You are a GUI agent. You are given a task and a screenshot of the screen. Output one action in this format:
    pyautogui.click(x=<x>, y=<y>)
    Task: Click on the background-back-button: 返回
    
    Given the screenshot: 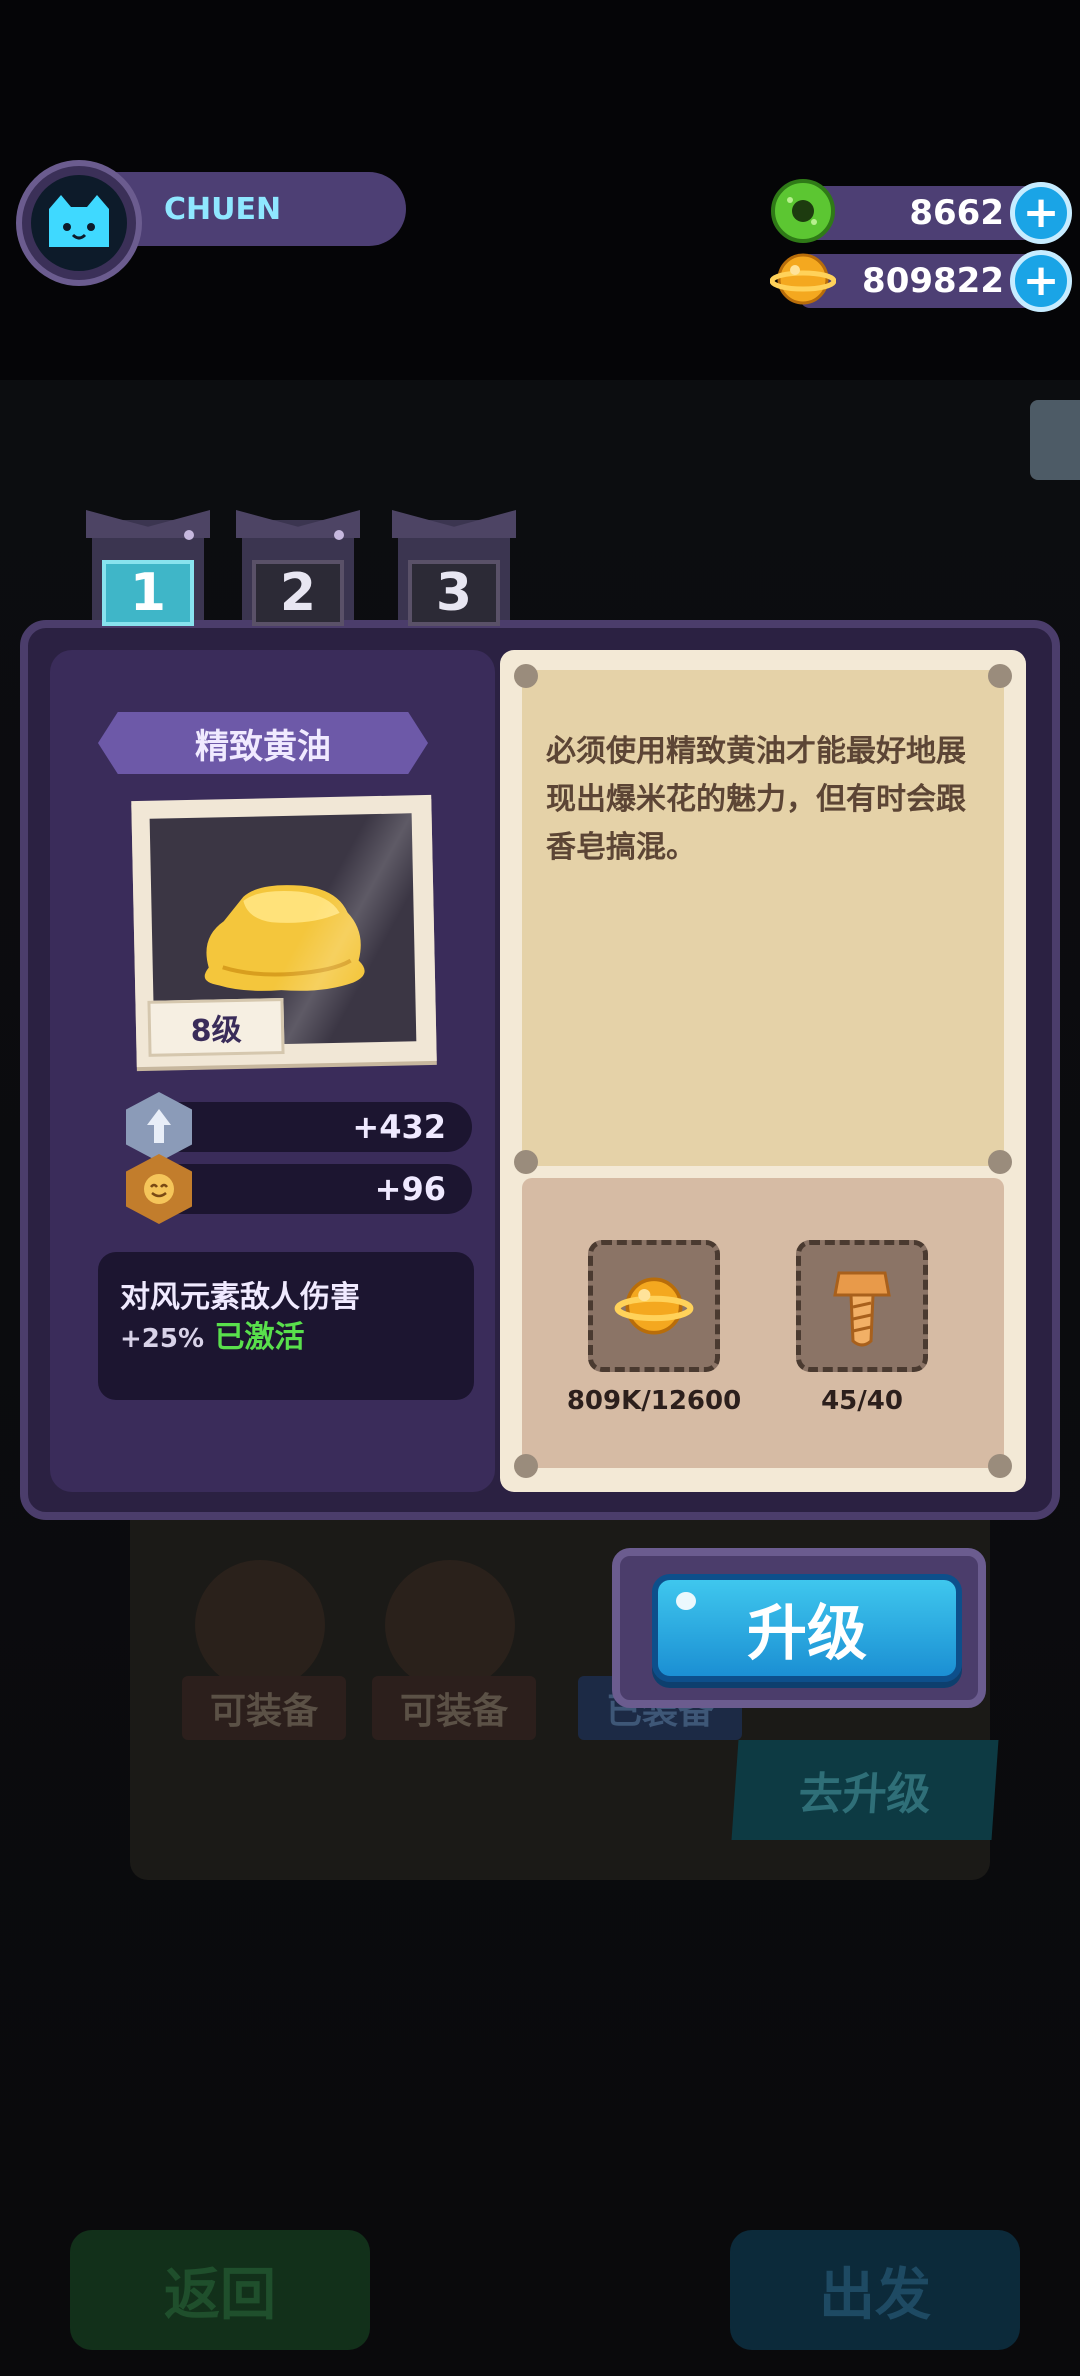 What is the action you would take?
    pyautogui.click(x=220, y=2290)
    